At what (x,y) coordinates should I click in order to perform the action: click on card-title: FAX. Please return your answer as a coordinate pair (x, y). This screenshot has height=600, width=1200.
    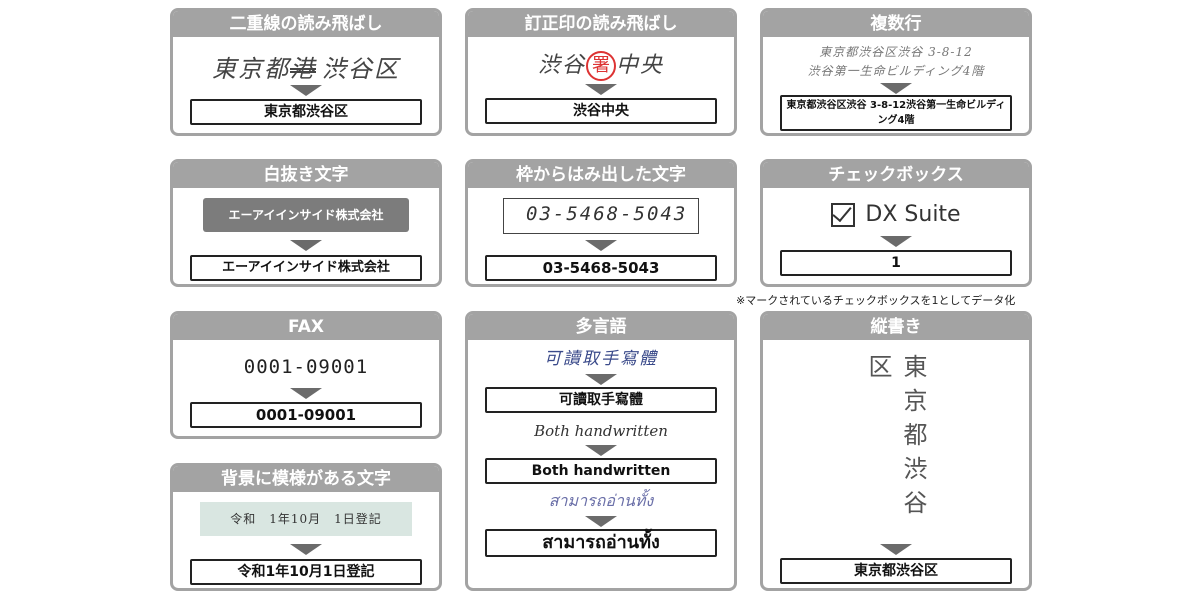
    Looking at the image, I should click on (306, 327).